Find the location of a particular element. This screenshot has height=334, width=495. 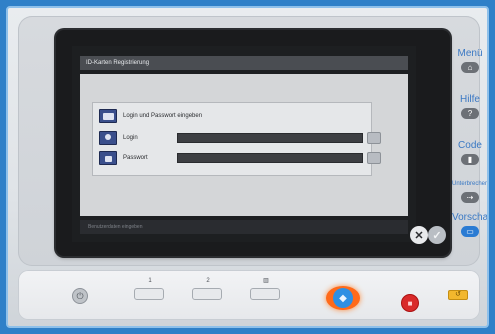

menu-label: Menü is located at coordinates (470, 53).